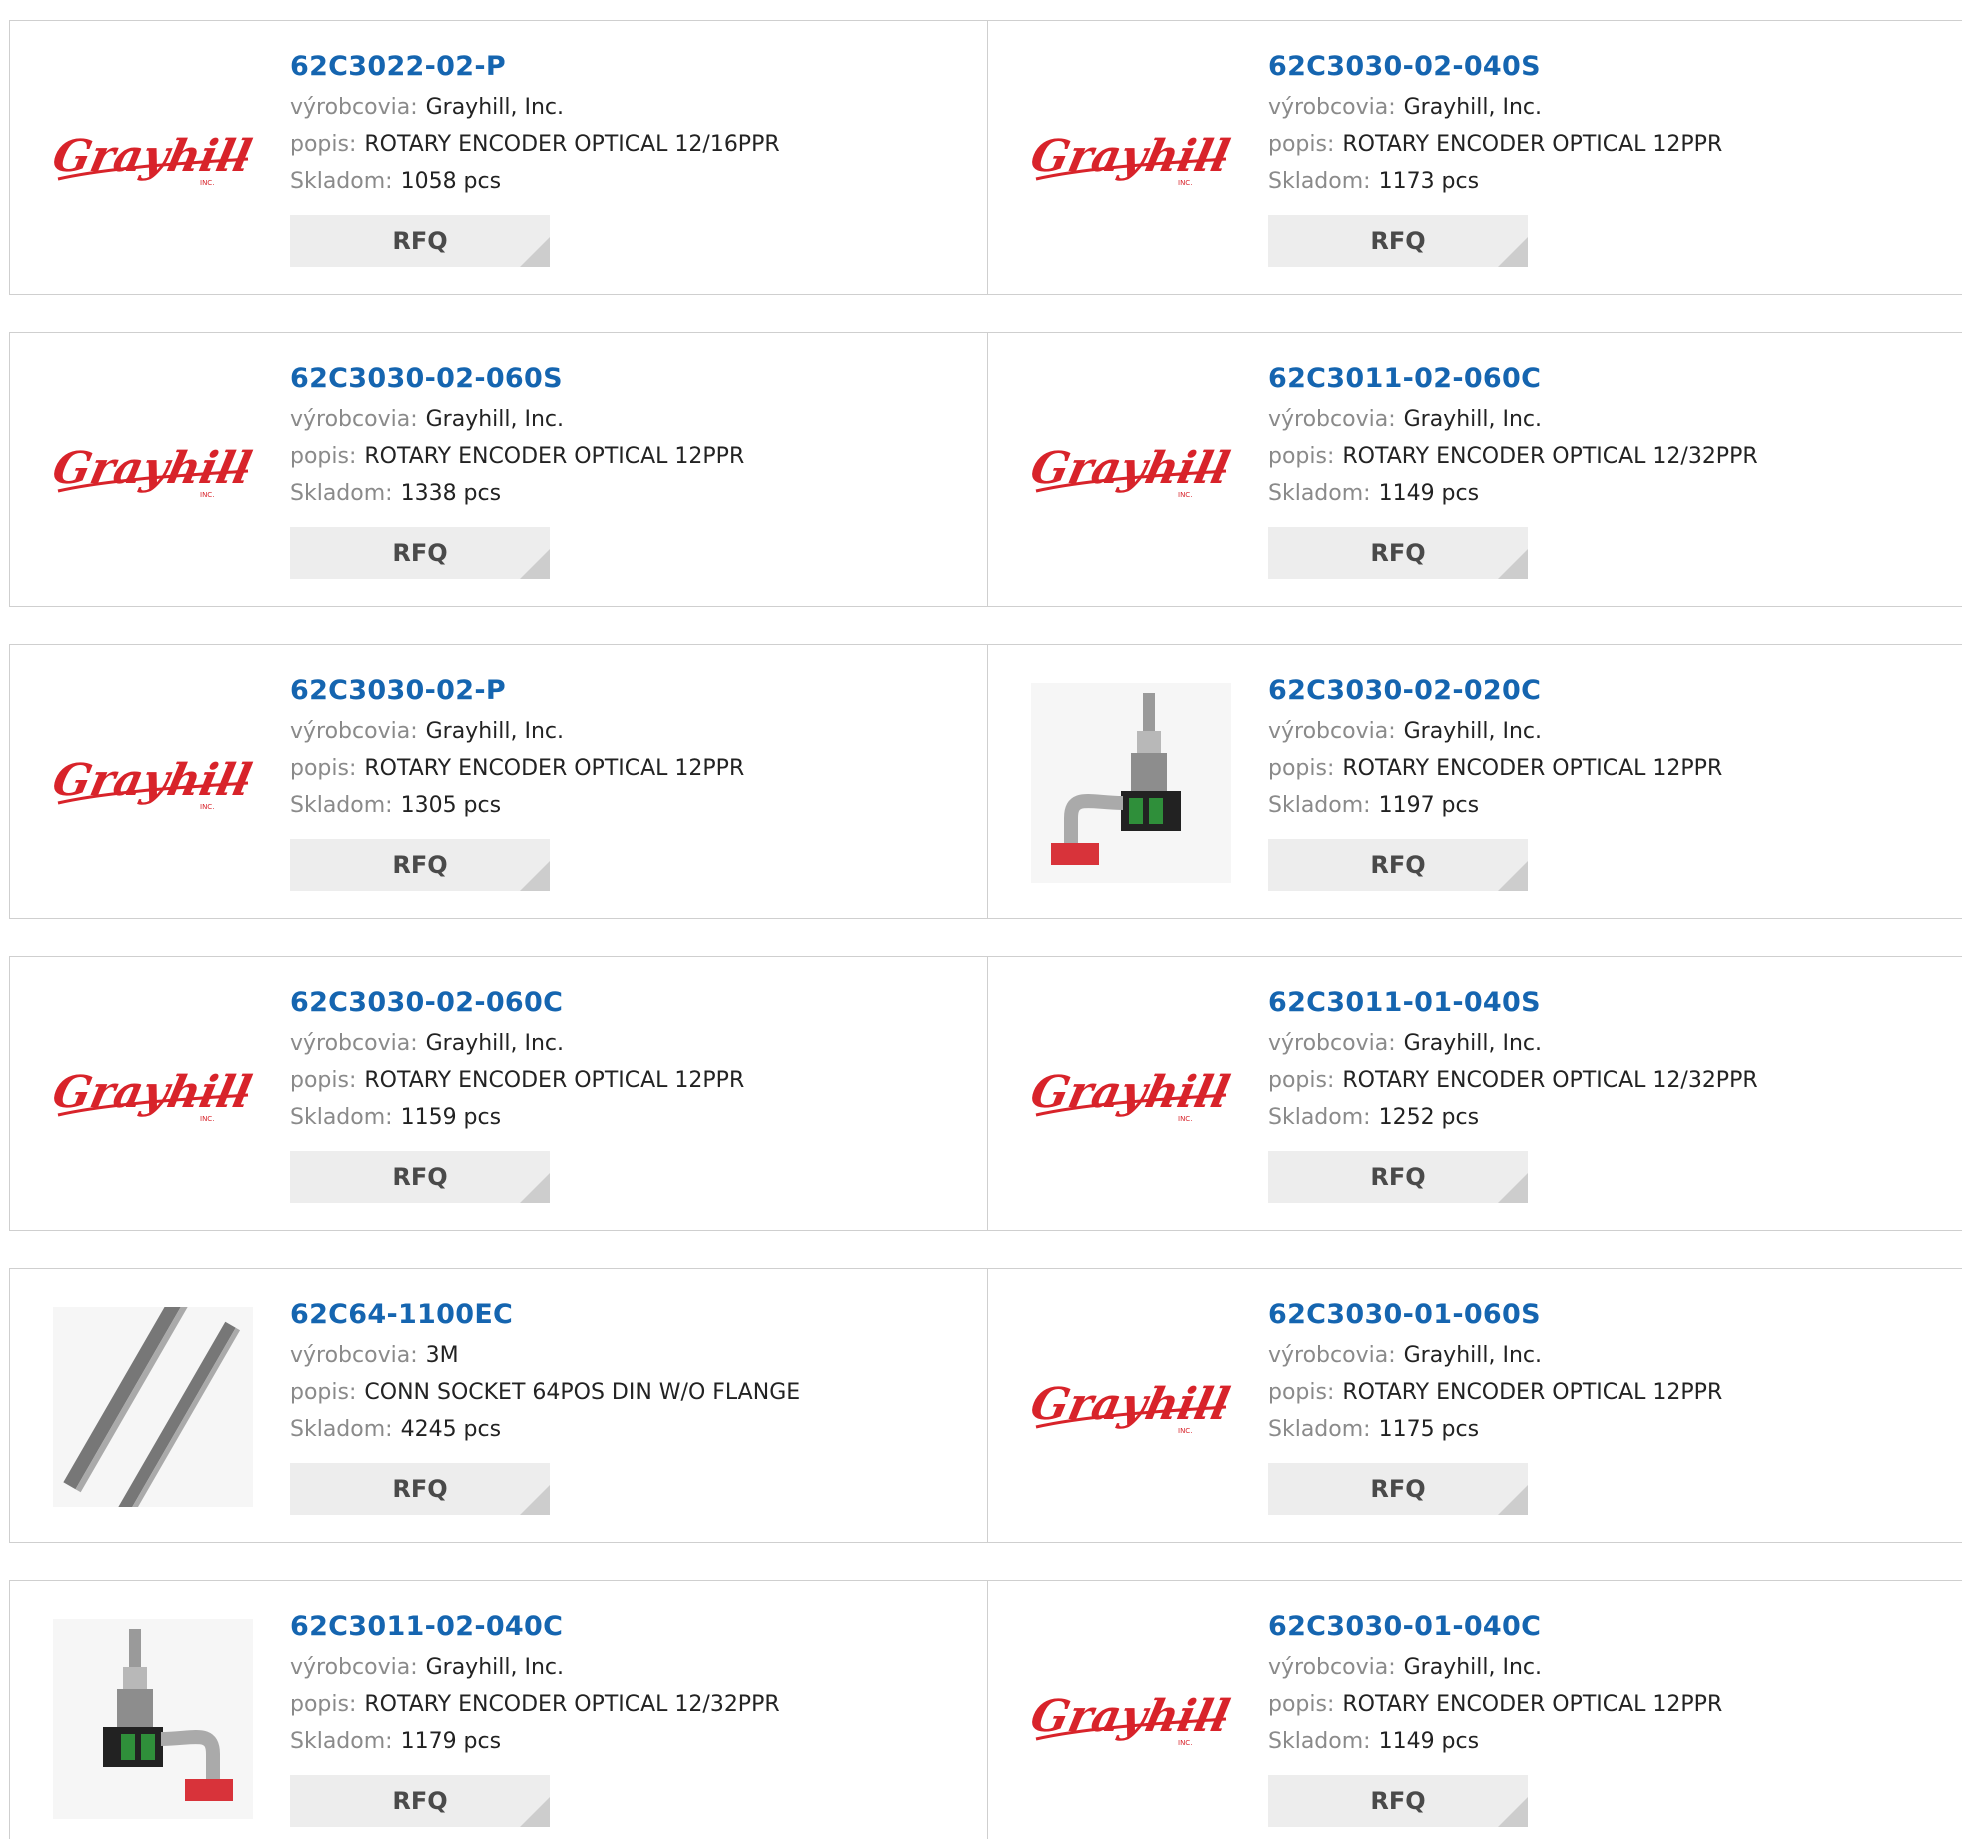  Describe the element at coordinates (1598, 1005) in the screenshot. I see `part-number-link: 62C3011-01-040S` at that location.